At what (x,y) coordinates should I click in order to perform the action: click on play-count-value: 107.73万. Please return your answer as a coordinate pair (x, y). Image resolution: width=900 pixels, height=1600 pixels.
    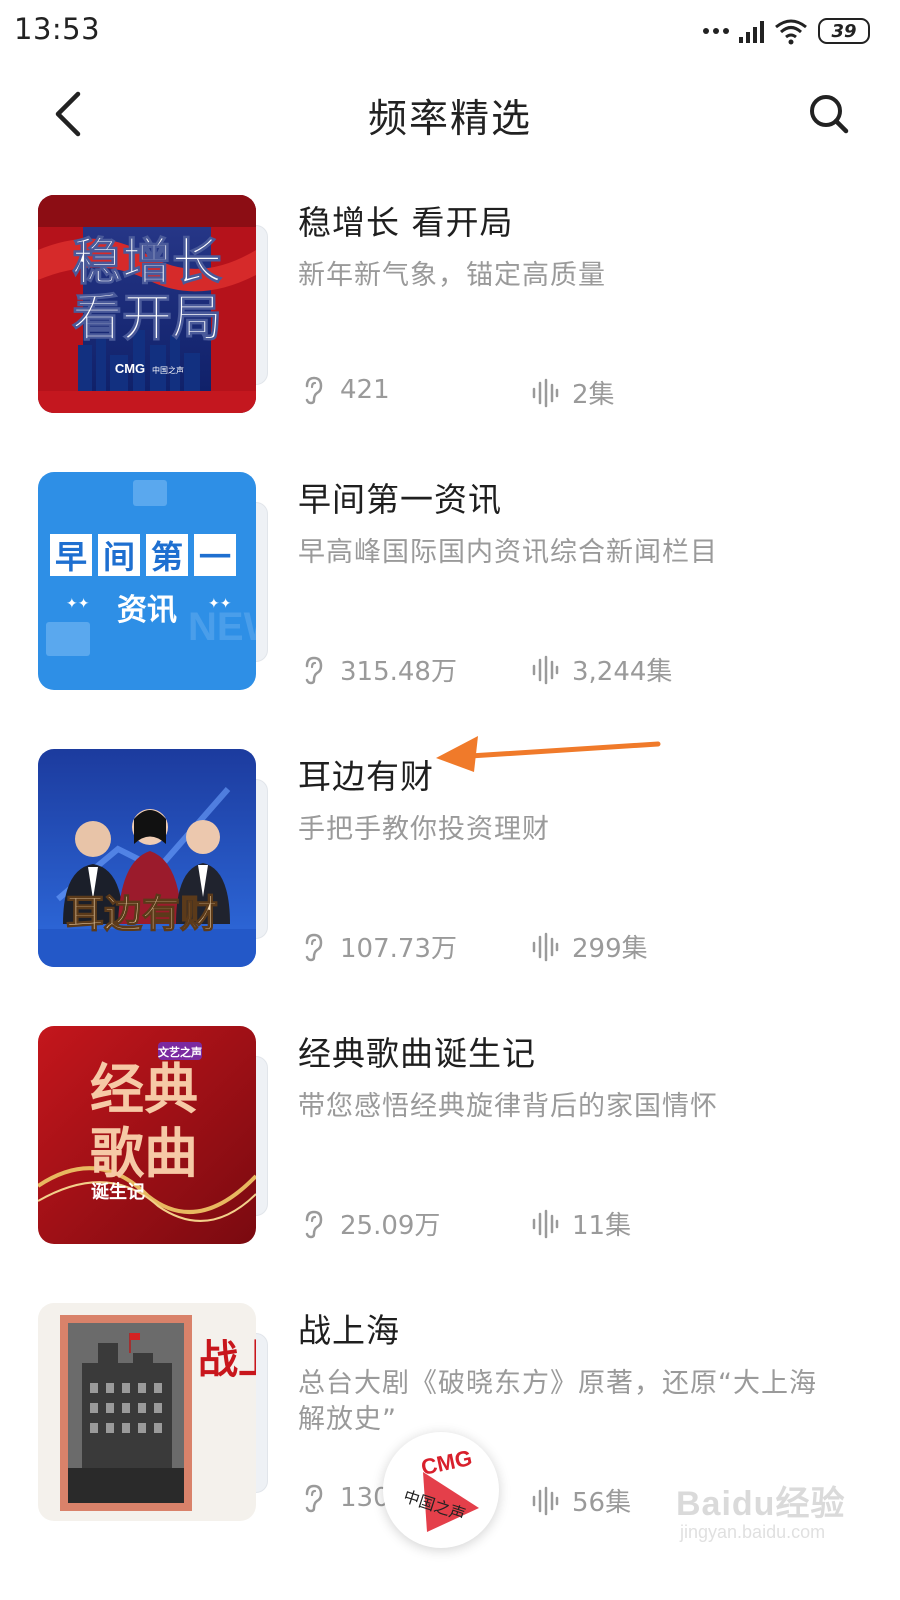
    Looking at the image, I should click on (398, 949).